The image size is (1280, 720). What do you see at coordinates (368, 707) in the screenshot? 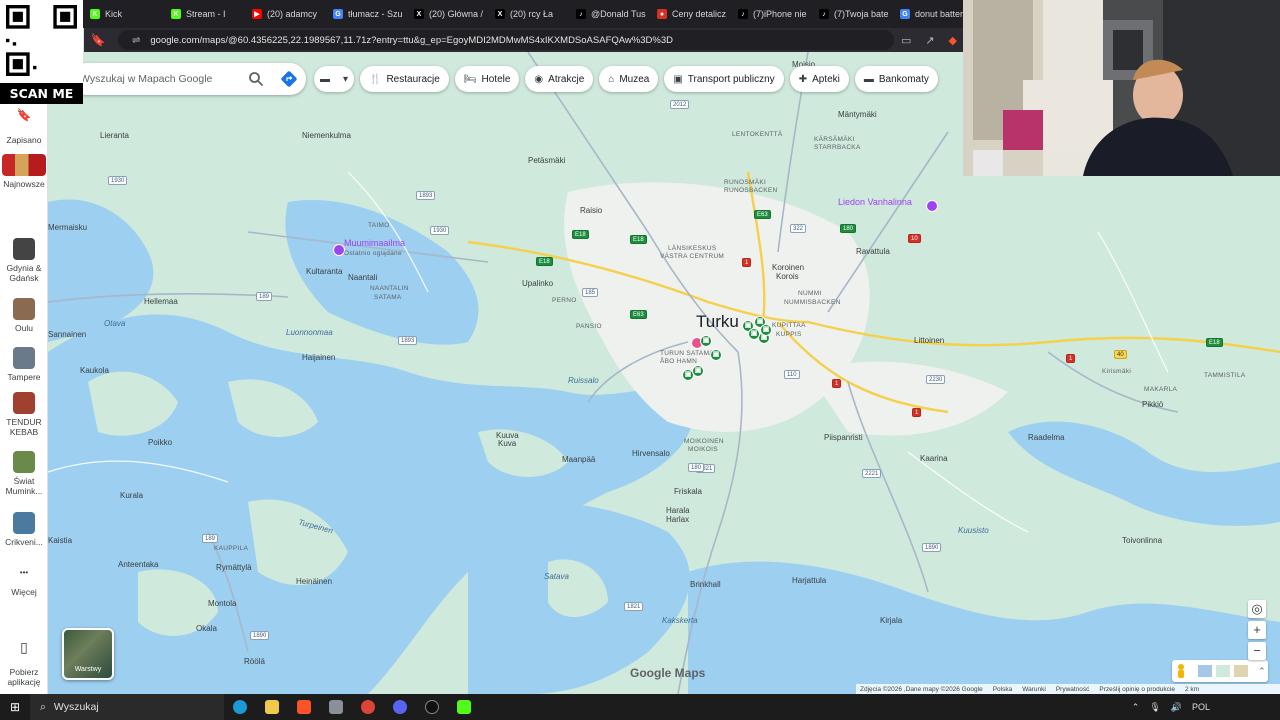
I see `chrome-icon` at bounding box center [368, 707].